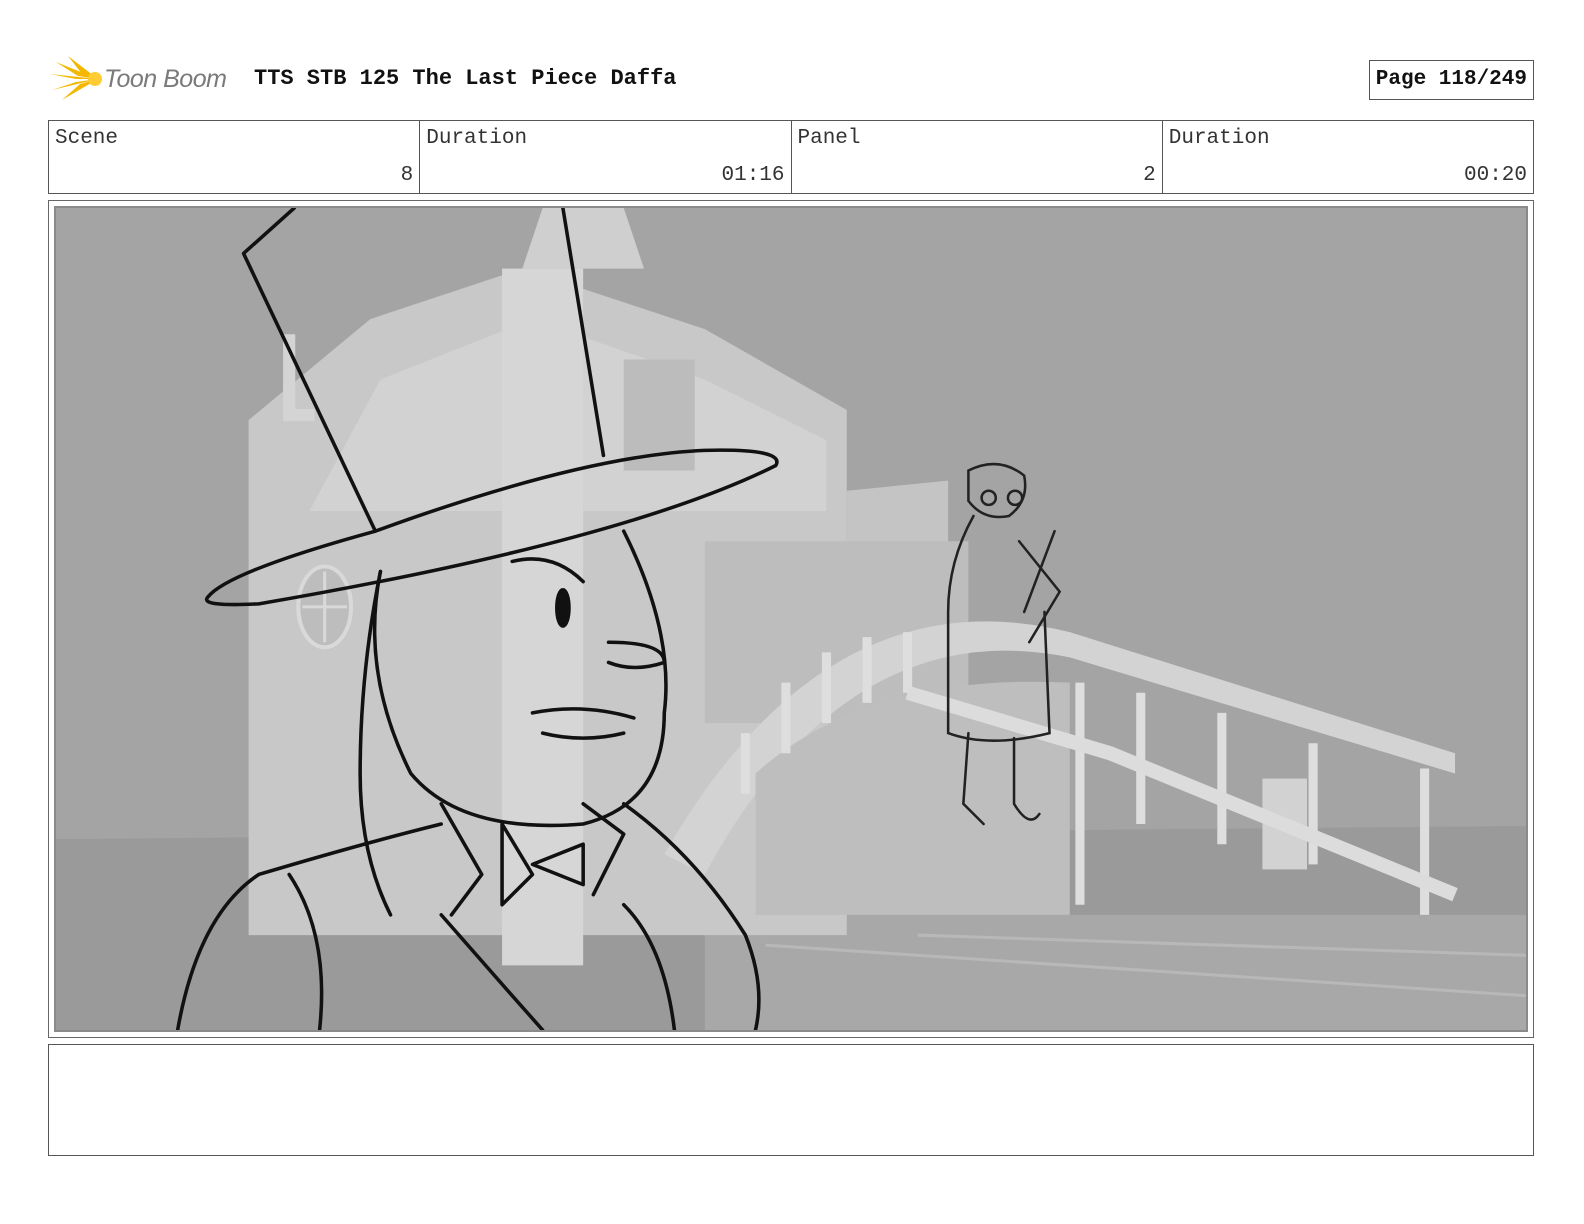 Image resolution: width=1584 pixels, height=1224 pixels. I want to click on panel-label: Panel, so click(829, 138).